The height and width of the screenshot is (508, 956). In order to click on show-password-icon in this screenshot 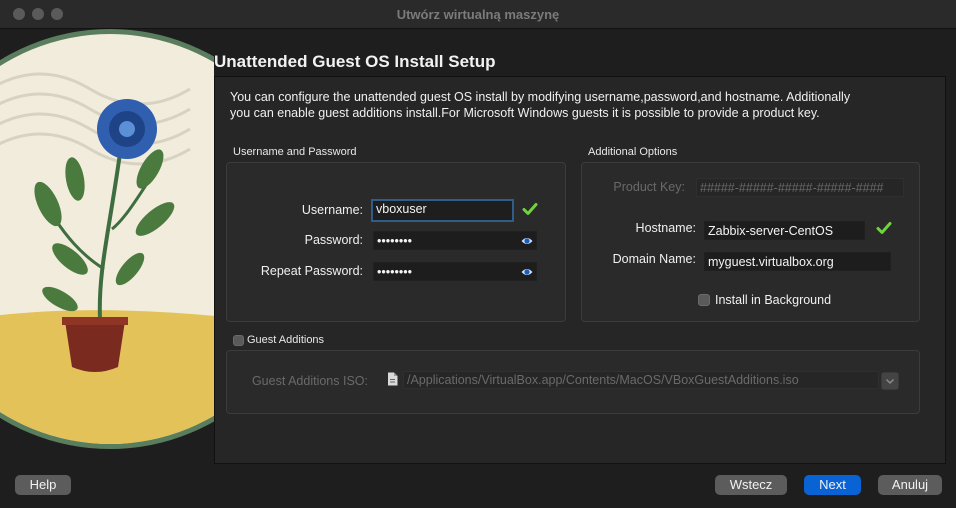, I will do `click(527, 241)`.